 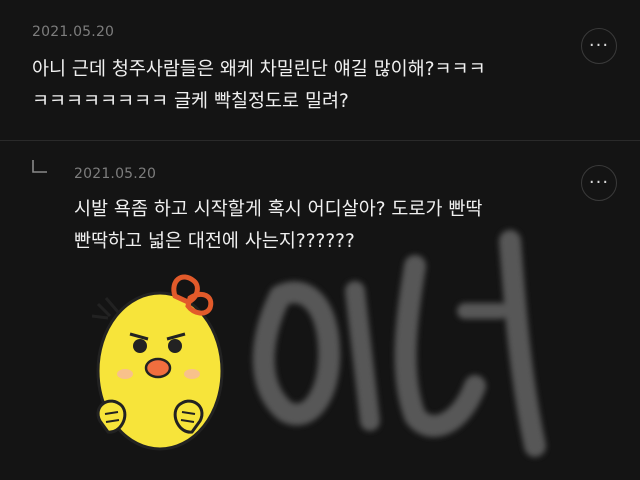 What do you see at coordinates (190, 101) in the screenshot?
I see `comment-text-line-2: ㅋㅋㅋㅋㅋㅋㅋㅋ 글케 빡칠정도로 밀려?` at bounding box center [190, 101].